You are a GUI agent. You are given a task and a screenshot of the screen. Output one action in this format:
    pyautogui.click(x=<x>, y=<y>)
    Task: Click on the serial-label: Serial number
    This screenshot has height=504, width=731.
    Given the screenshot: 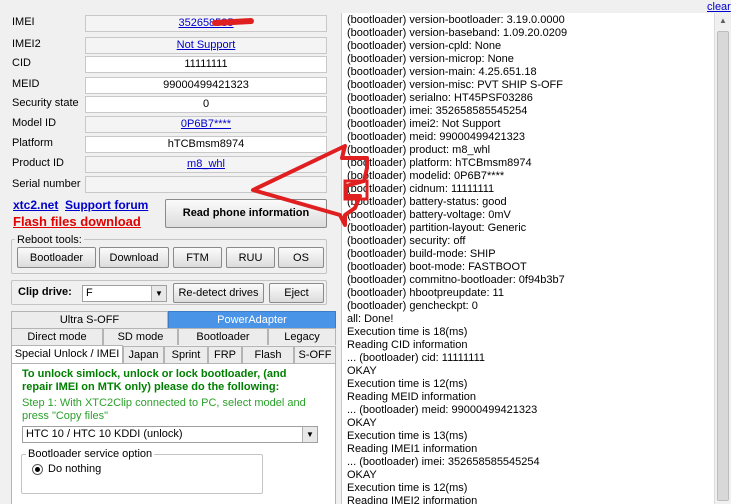 What is the action you would take?
    pyautogui.click(x=46, y=184)
    